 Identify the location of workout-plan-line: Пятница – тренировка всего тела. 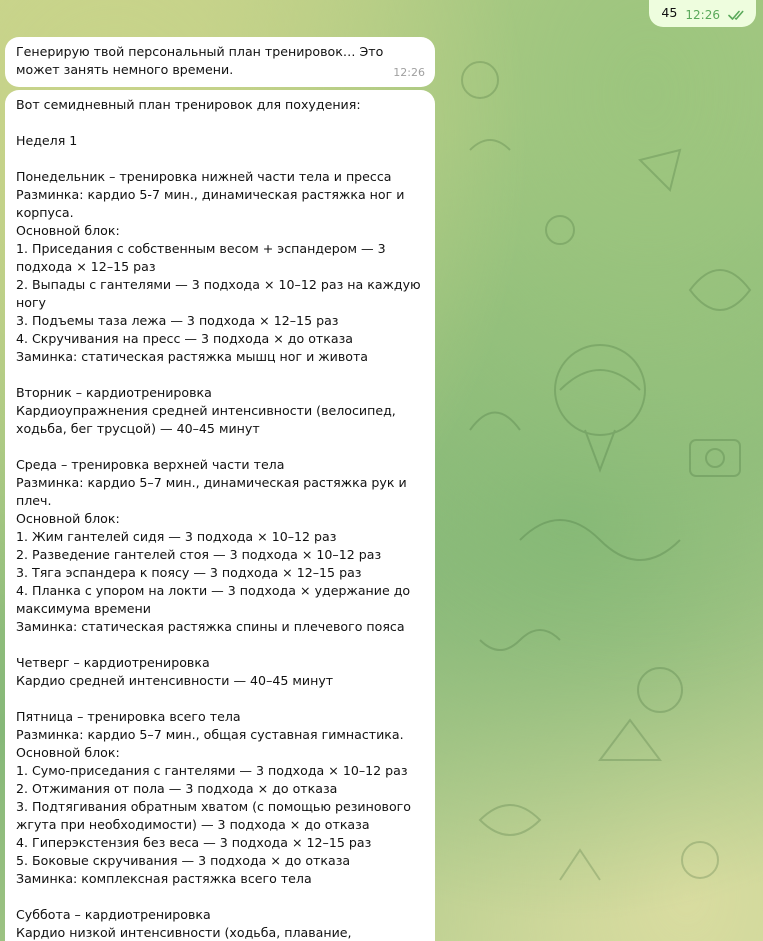
(128, 716).